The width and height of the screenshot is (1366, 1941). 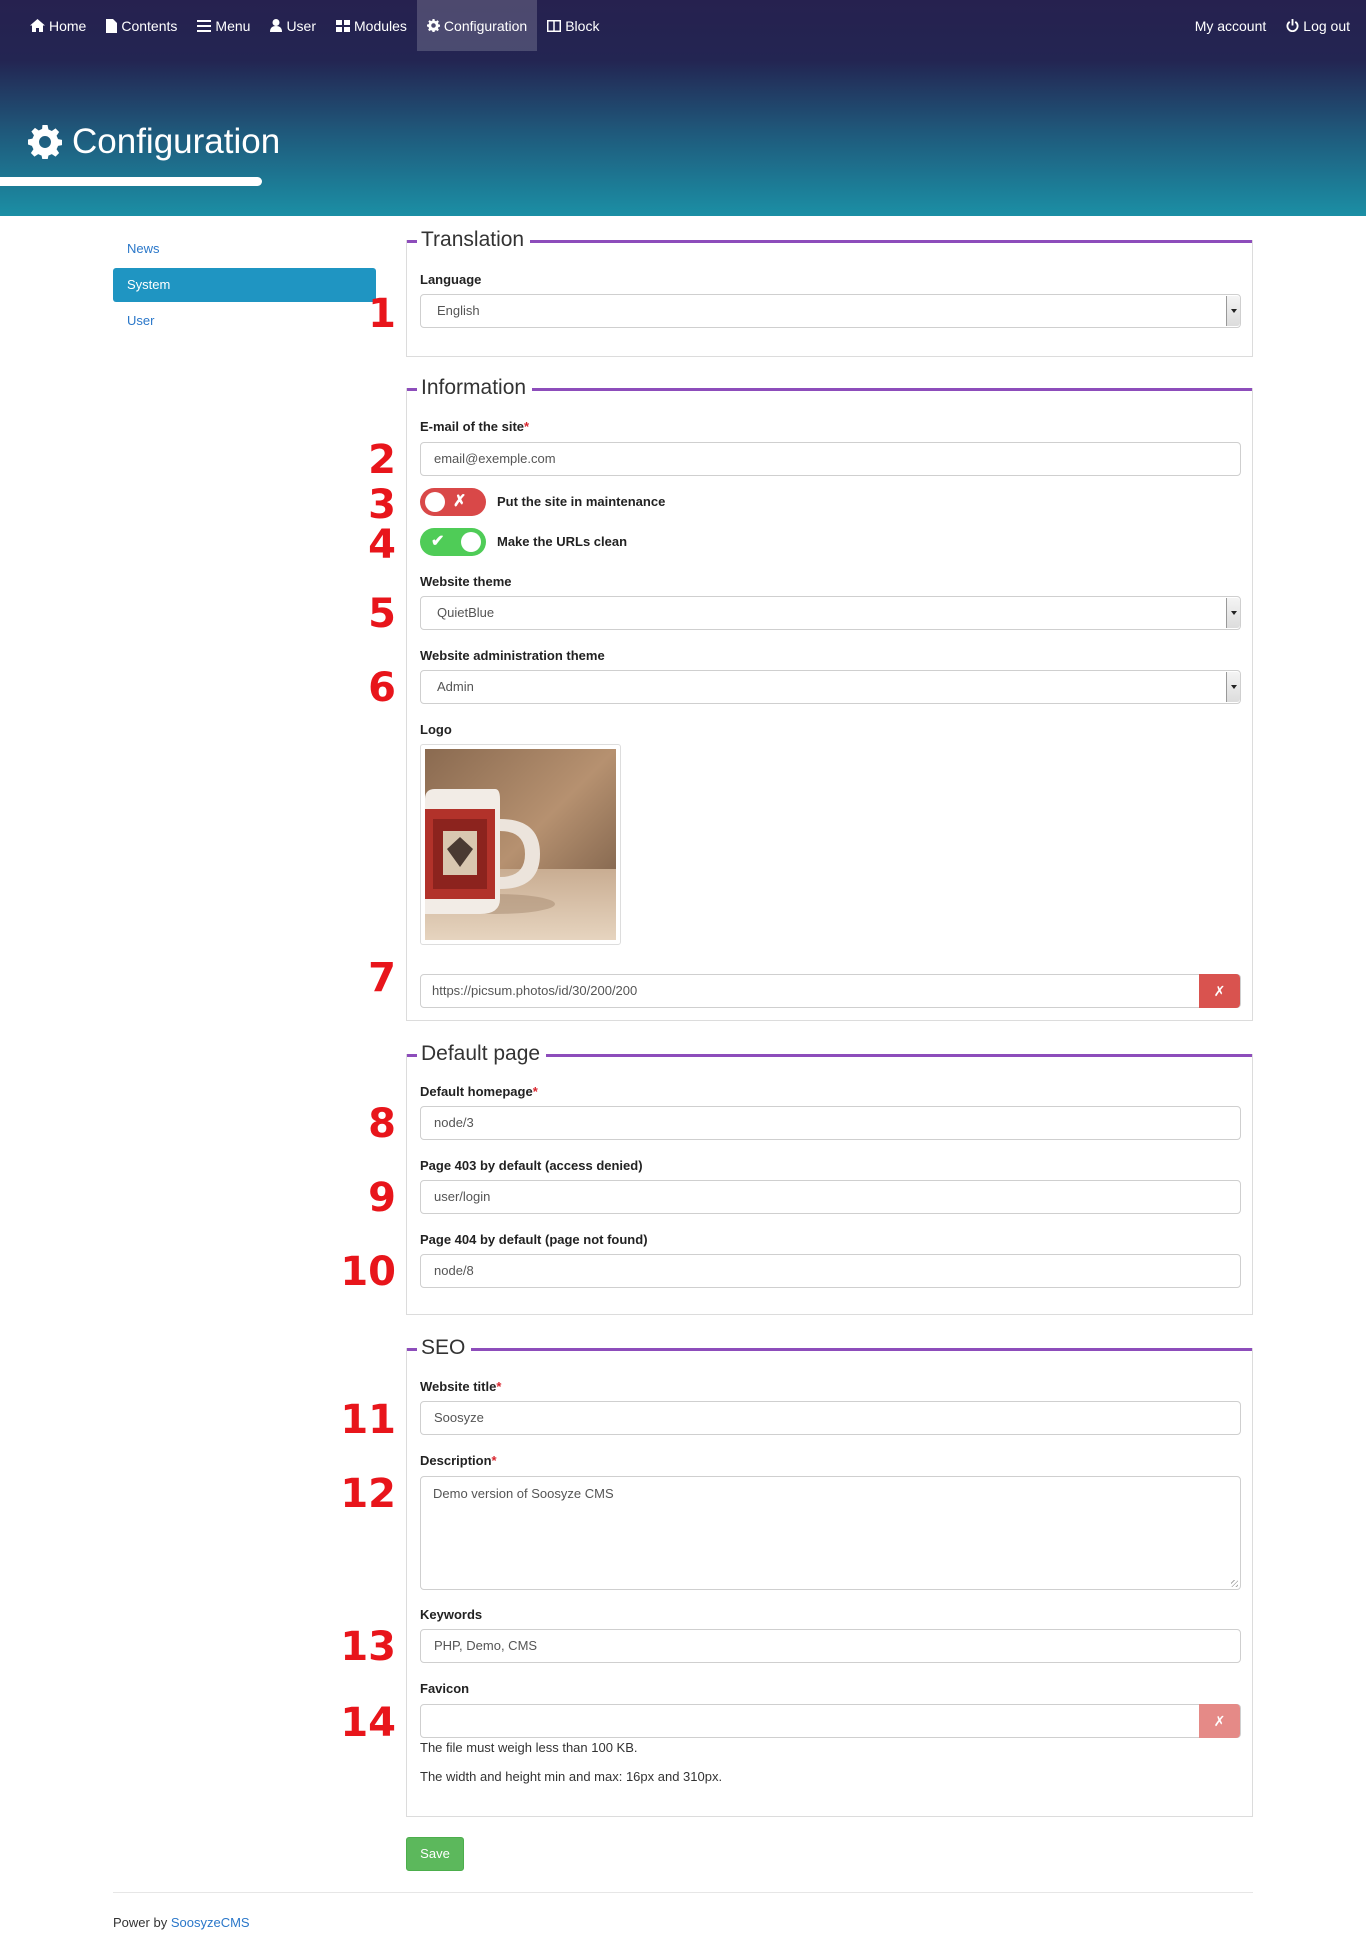 What do you see at coordinates (444, 1348) in the screenshot?
I see `legend-seo: SEO` at bounding box center [444, 1348].